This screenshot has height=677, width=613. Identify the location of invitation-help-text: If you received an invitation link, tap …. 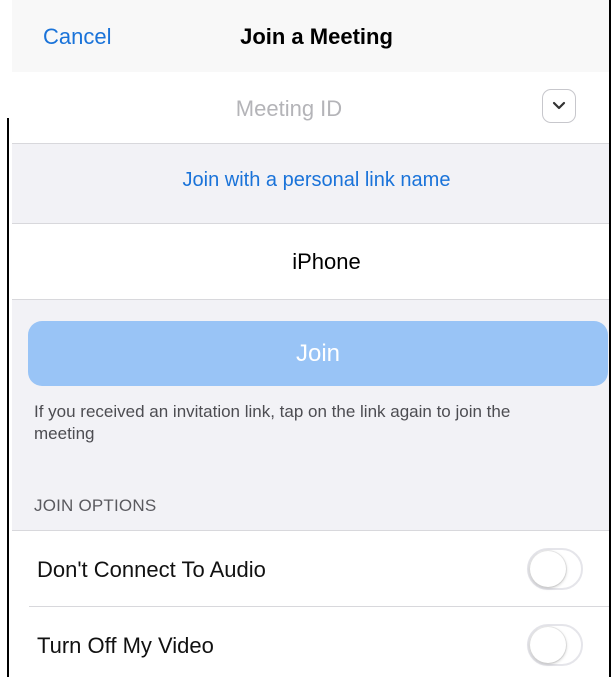
(272, 422).